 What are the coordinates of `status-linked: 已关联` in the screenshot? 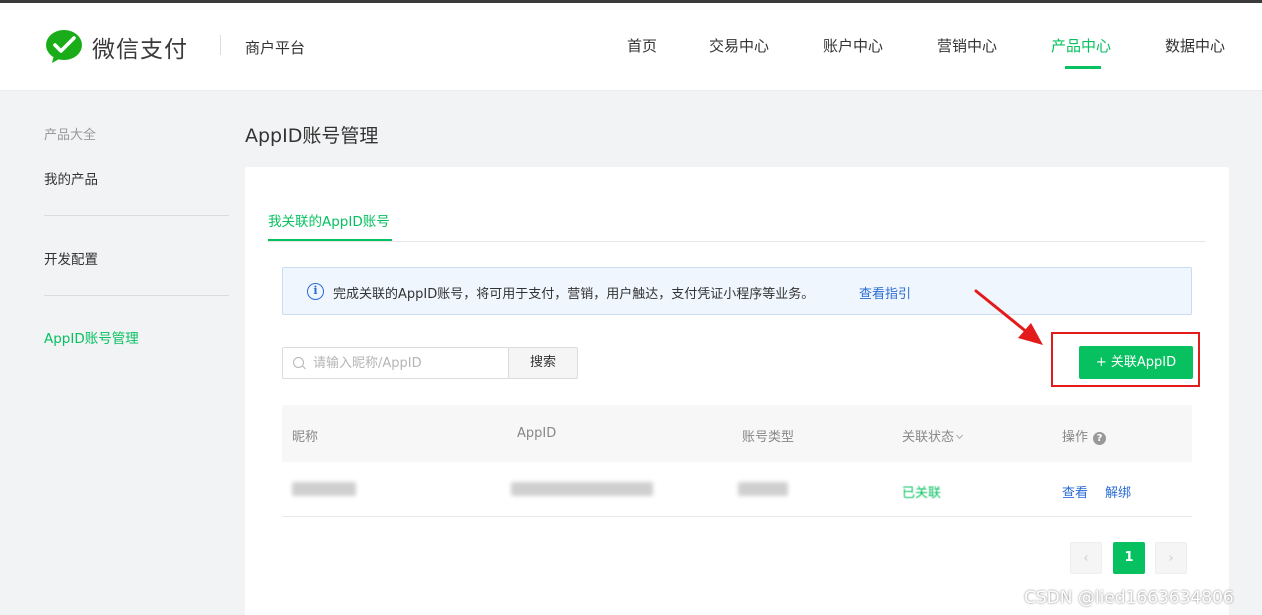 It's located at (922, 493).